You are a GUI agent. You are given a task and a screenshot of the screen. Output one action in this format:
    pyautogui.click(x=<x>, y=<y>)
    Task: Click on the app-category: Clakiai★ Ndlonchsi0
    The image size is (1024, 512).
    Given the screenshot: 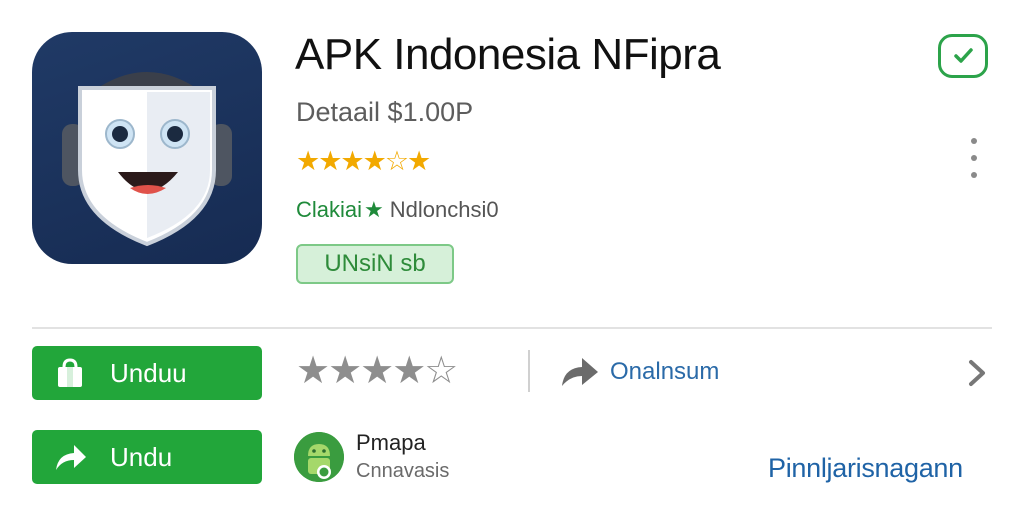 What is the action you would take?
    pyautogui.click(x=397, y=210)
    